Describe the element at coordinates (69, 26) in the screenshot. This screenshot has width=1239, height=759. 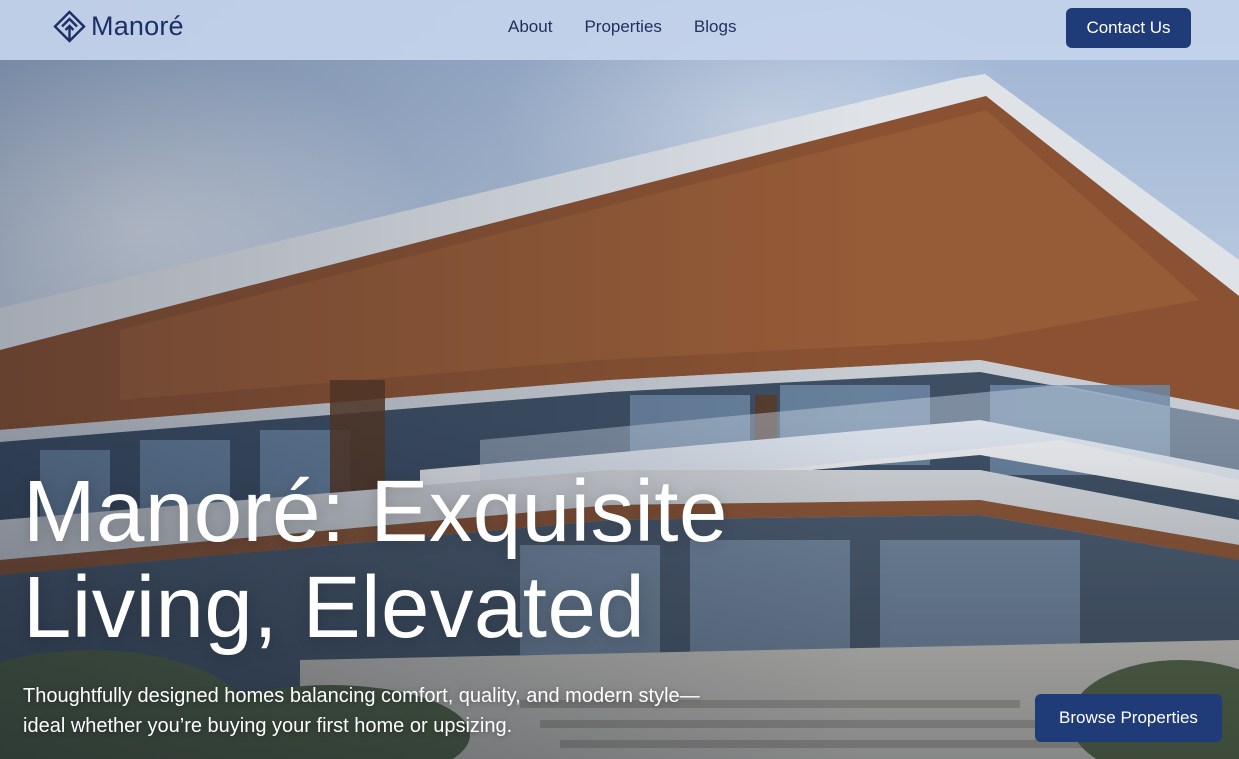
I see `diamond-logo-icon` at that location.